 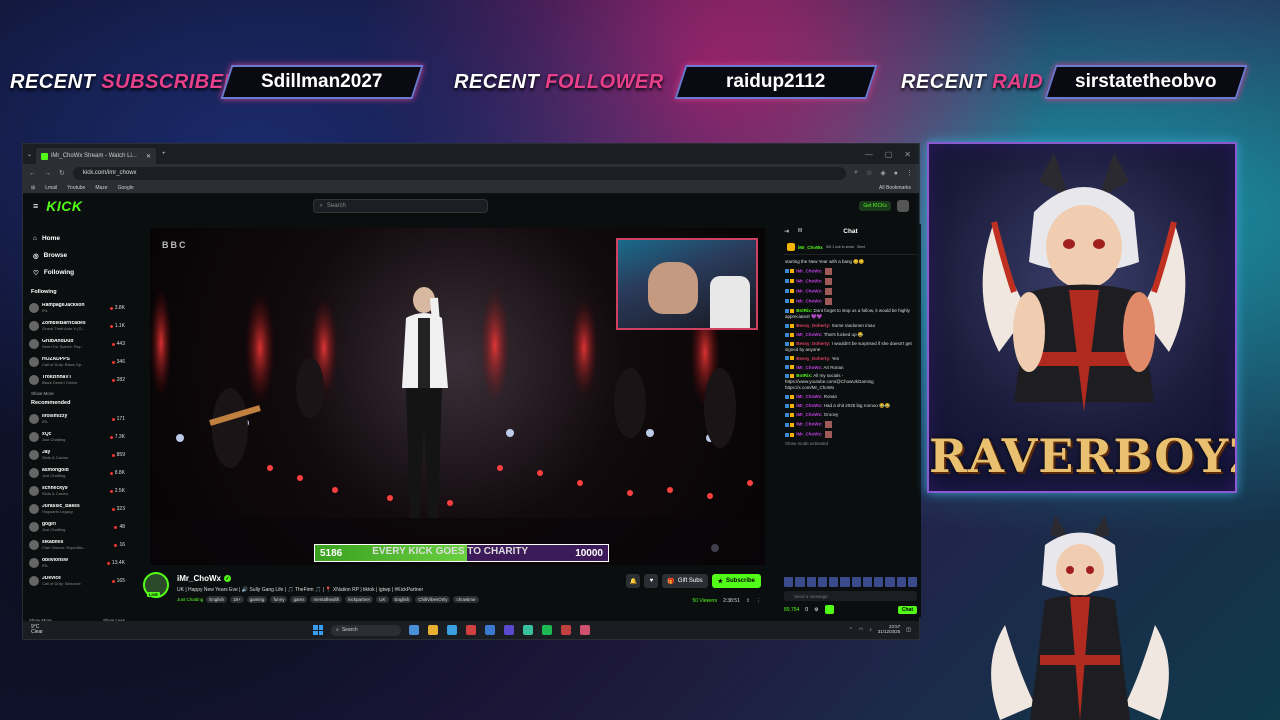 What do you see at coordinates (850, 247) in the screenshot?
I see `pinned-gift: iMr_ChoWx Gift 1 sub to sirsta Sked` at bounding box center [850, 247].